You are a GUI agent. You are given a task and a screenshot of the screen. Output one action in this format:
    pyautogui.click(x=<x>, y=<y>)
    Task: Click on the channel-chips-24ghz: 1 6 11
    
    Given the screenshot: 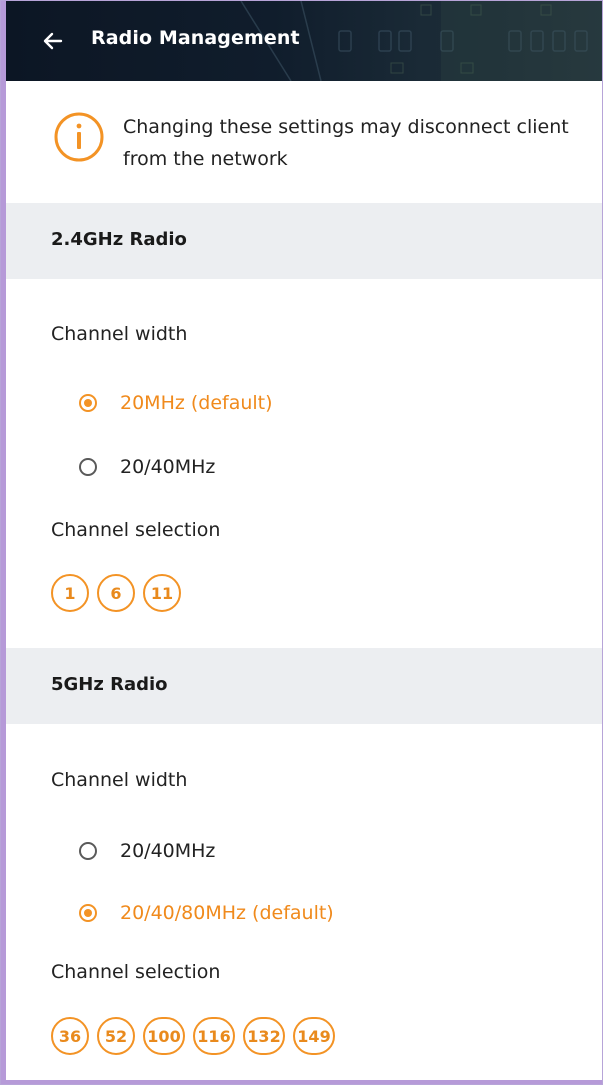 What is the action you would take?
    pyautogui.click(x=116, y=593)
    